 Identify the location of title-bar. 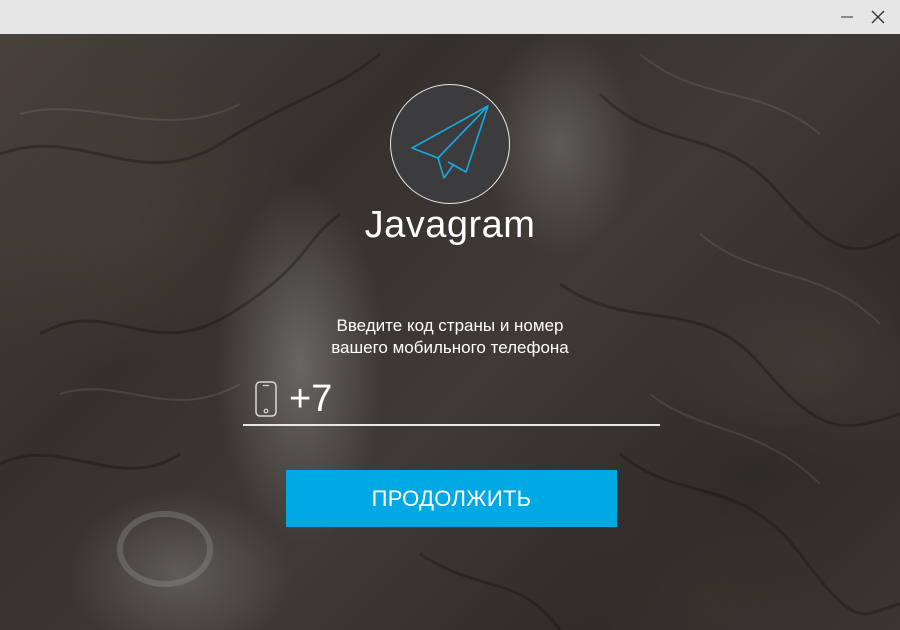
(450, 17).